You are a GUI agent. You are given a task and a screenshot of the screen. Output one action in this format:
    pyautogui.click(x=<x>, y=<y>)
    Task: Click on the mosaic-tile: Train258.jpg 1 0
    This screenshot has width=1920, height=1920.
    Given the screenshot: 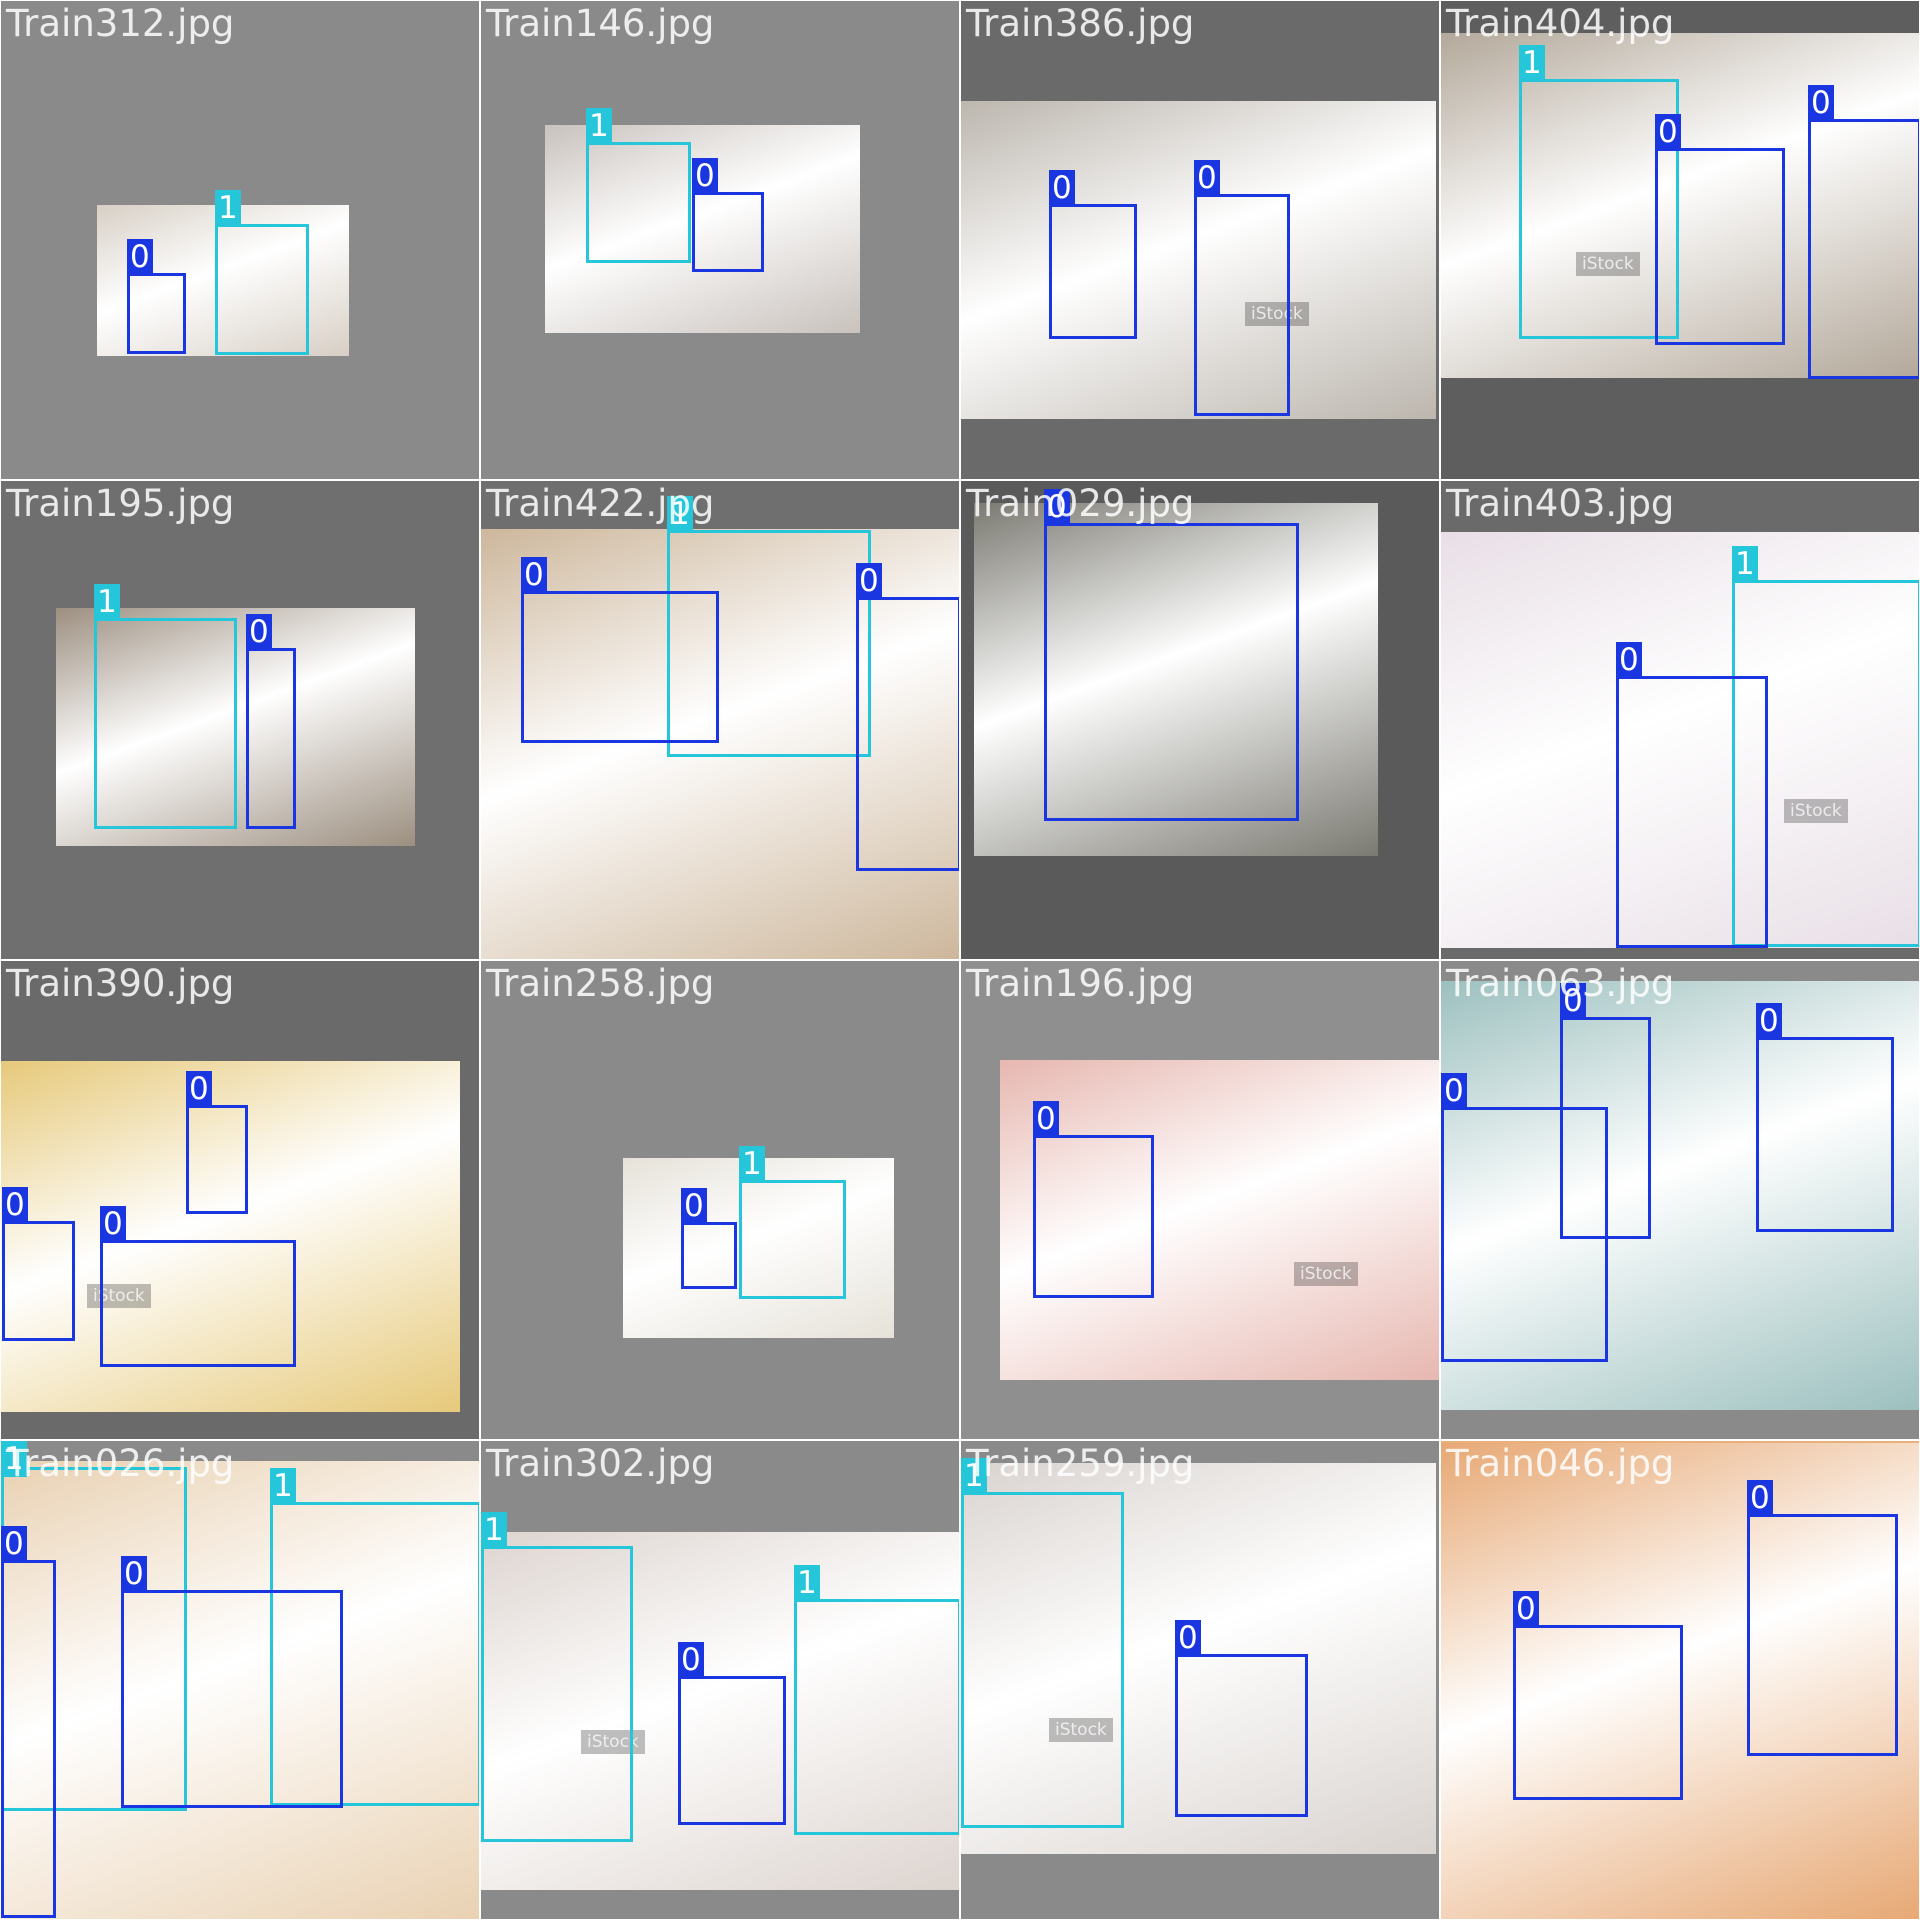 What is the action you would take?
    pyautogui.click(x=720, y=1200)
    